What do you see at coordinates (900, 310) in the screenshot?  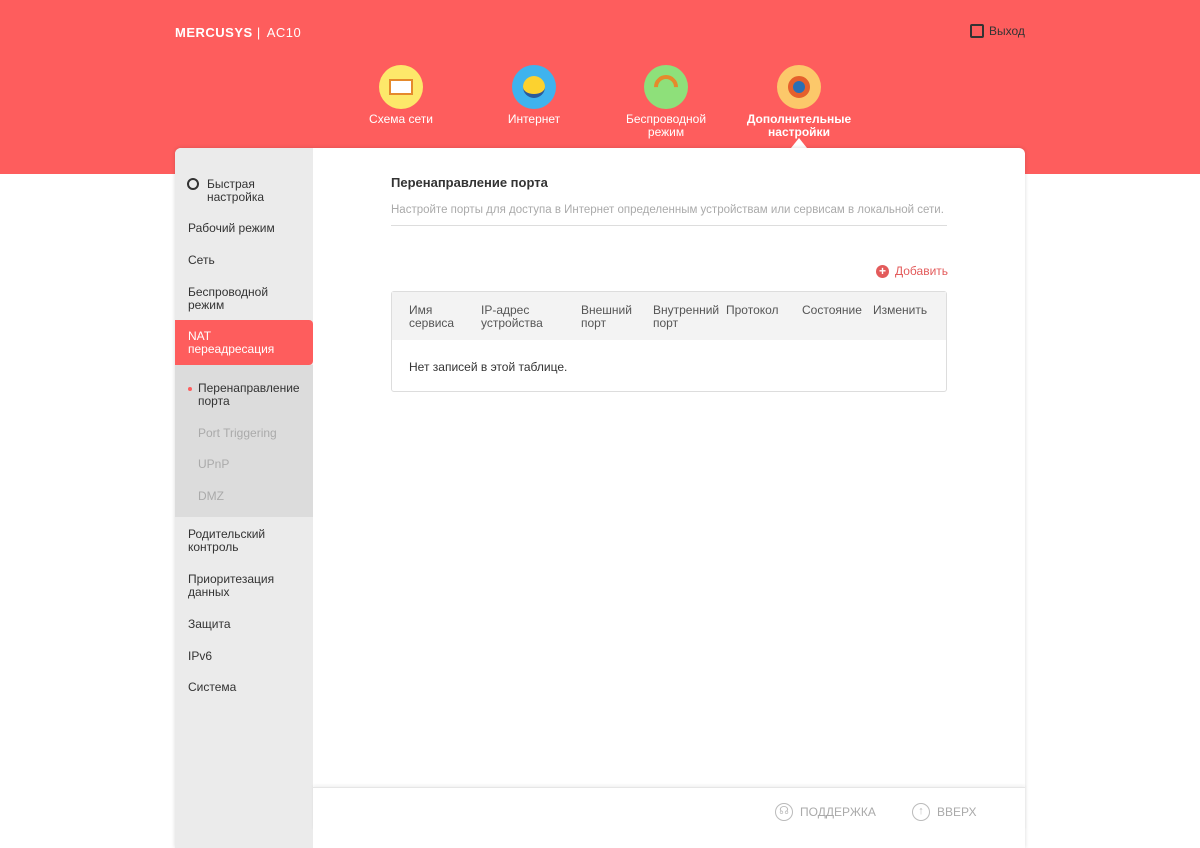 I see `col-modify: Изменить` at bounding box center [900, 310].